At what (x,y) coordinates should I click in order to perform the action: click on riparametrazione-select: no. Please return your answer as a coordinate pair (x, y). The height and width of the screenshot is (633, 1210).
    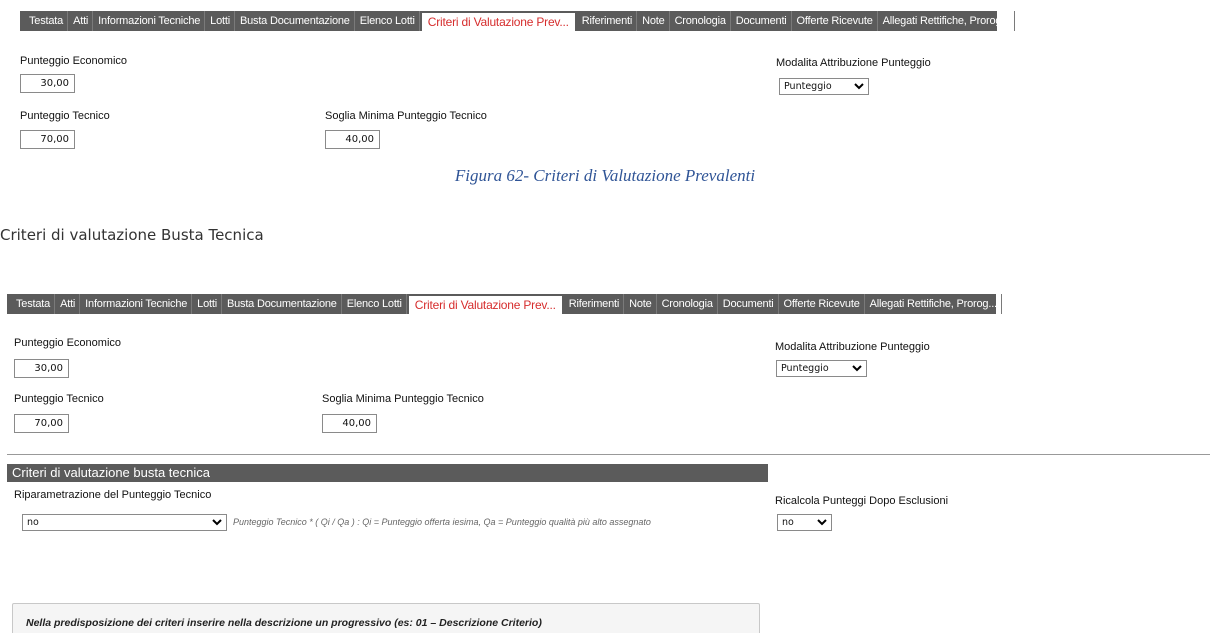
    Looking at the image, I should click on (124, 522).